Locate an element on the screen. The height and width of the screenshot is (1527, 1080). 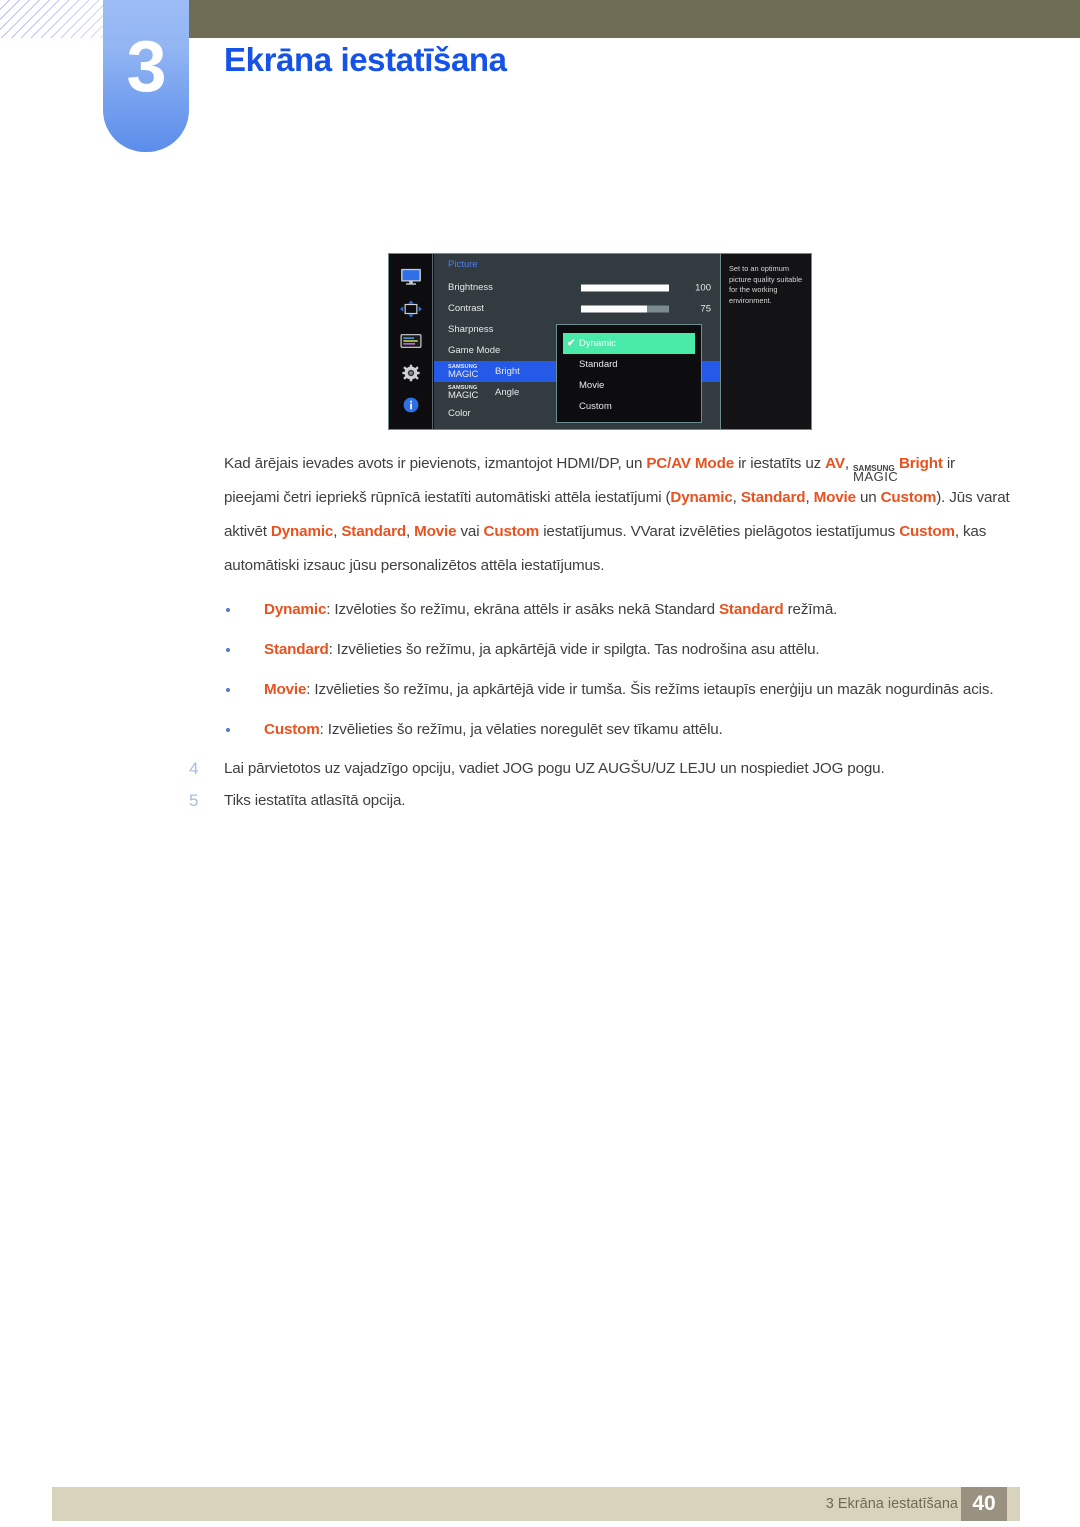
check-icon: ✔ is located at coordinates (571, 343).